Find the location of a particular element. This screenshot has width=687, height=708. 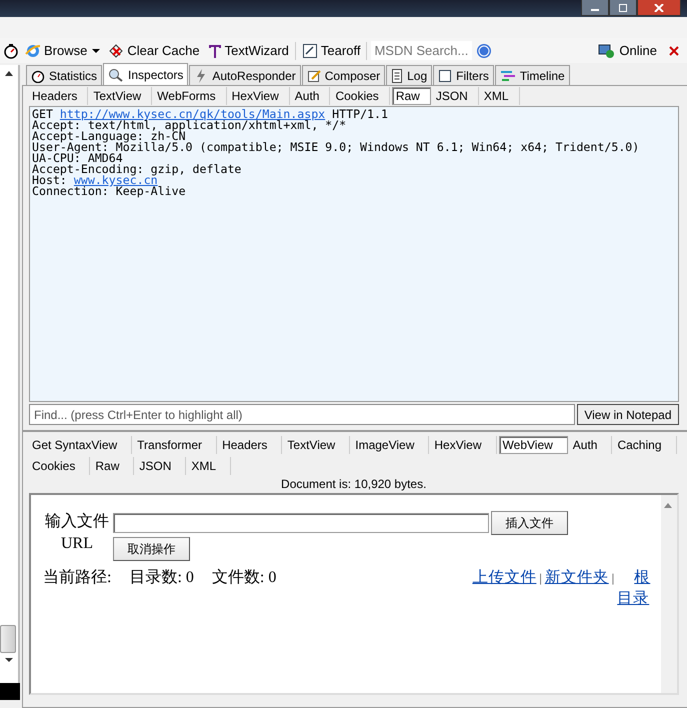

cancel-button: 取消操作 is located at coordinates (151, 549).